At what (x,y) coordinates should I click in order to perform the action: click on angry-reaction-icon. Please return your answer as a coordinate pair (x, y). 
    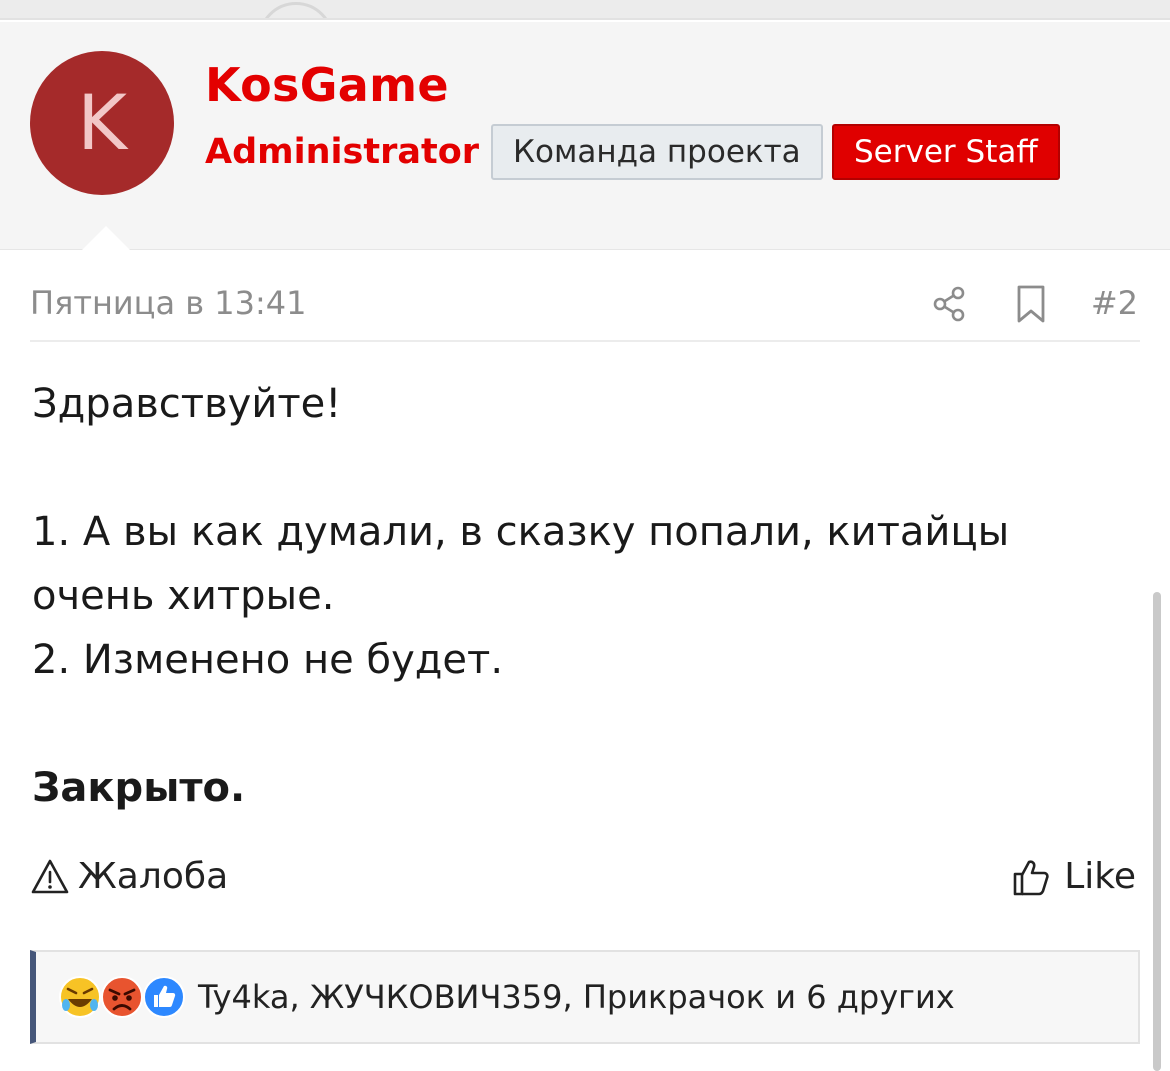
    Looking at the image, I should click on (122, 997).